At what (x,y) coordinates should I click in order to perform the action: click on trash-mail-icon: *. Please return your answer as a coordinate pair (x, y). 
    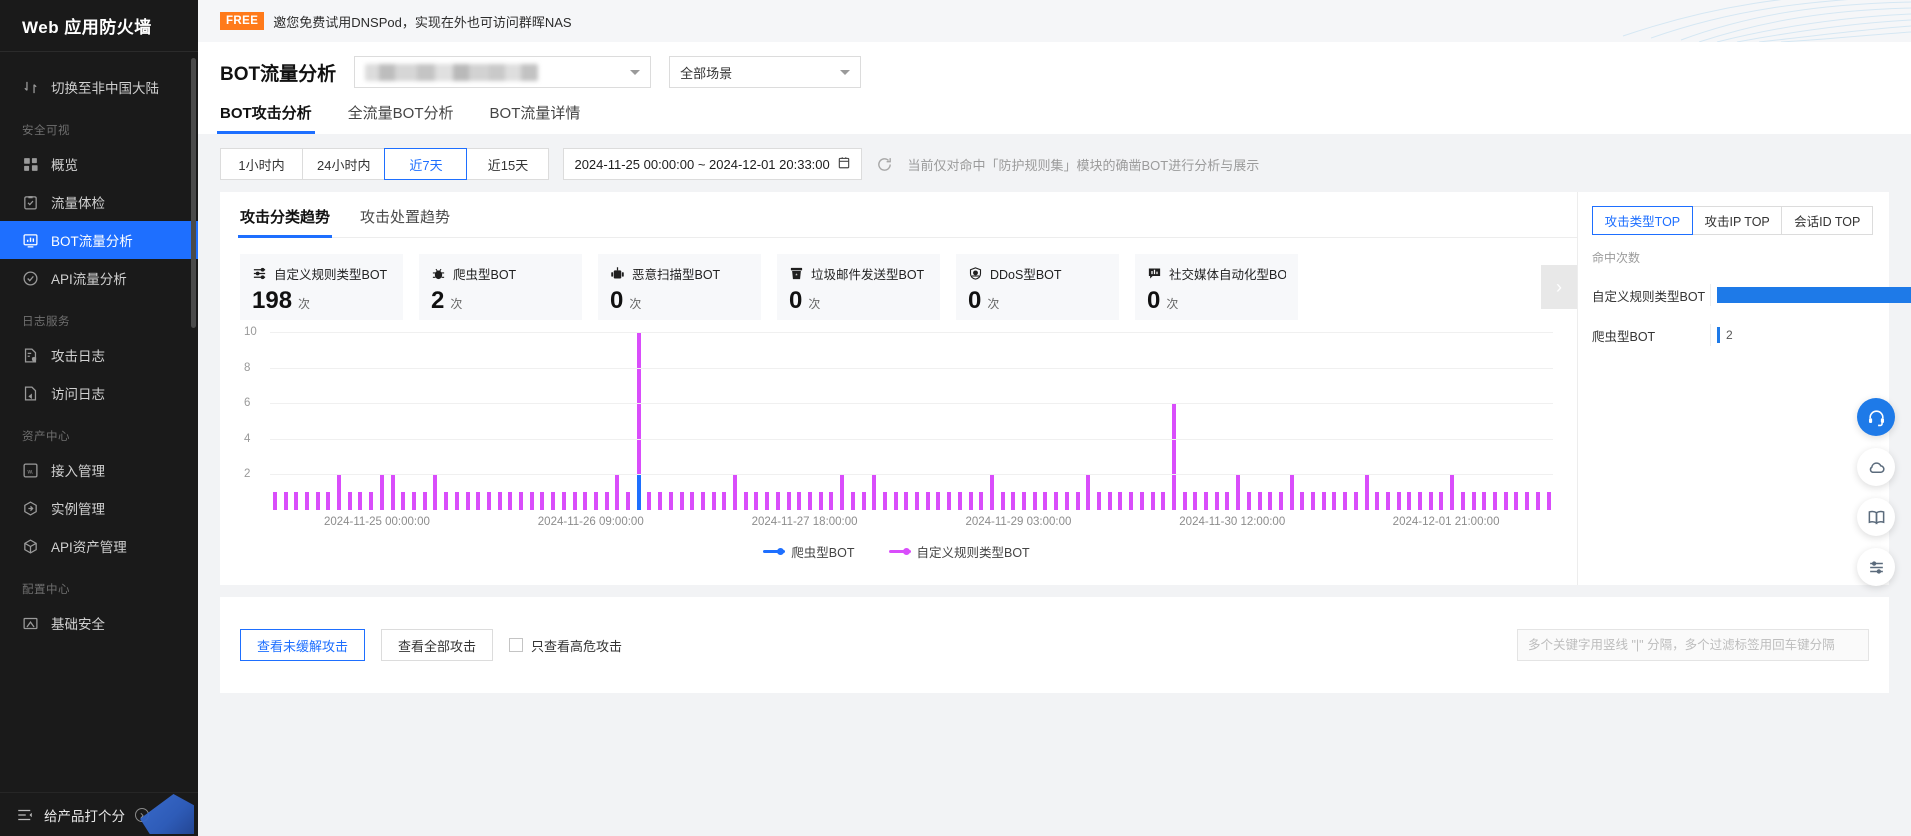
    Looking at the image, I should click on (796, 273).